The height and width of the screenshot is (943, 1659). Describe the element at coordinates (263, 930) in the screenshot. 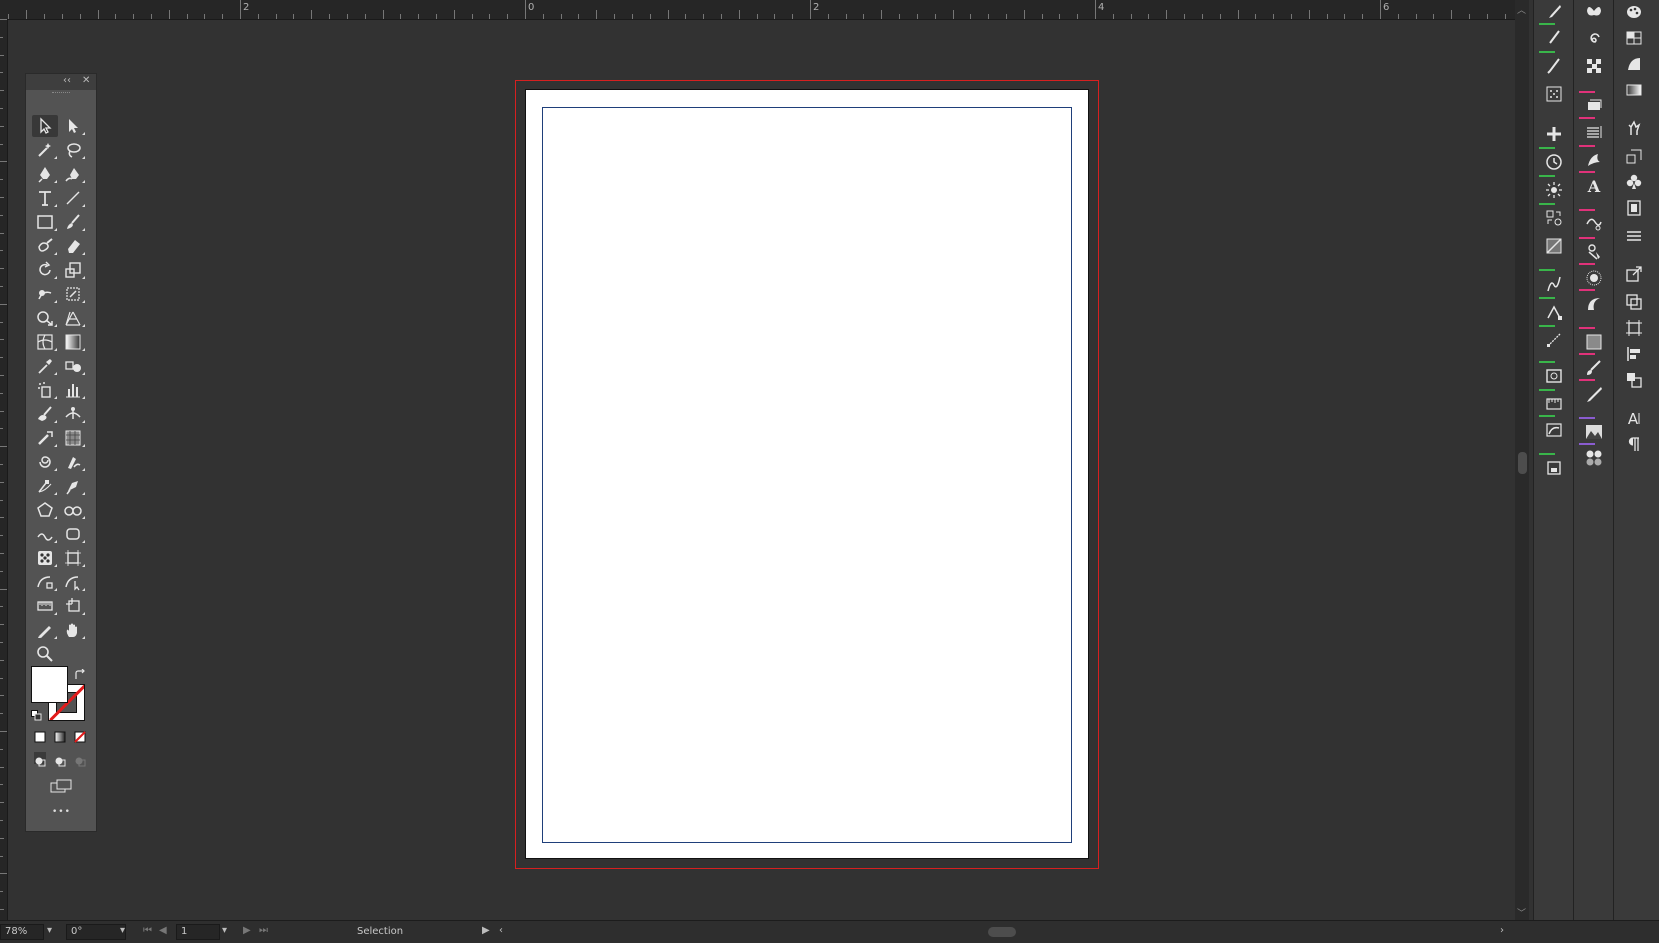

I see `last-artboard-icon: ⏭` at that location.